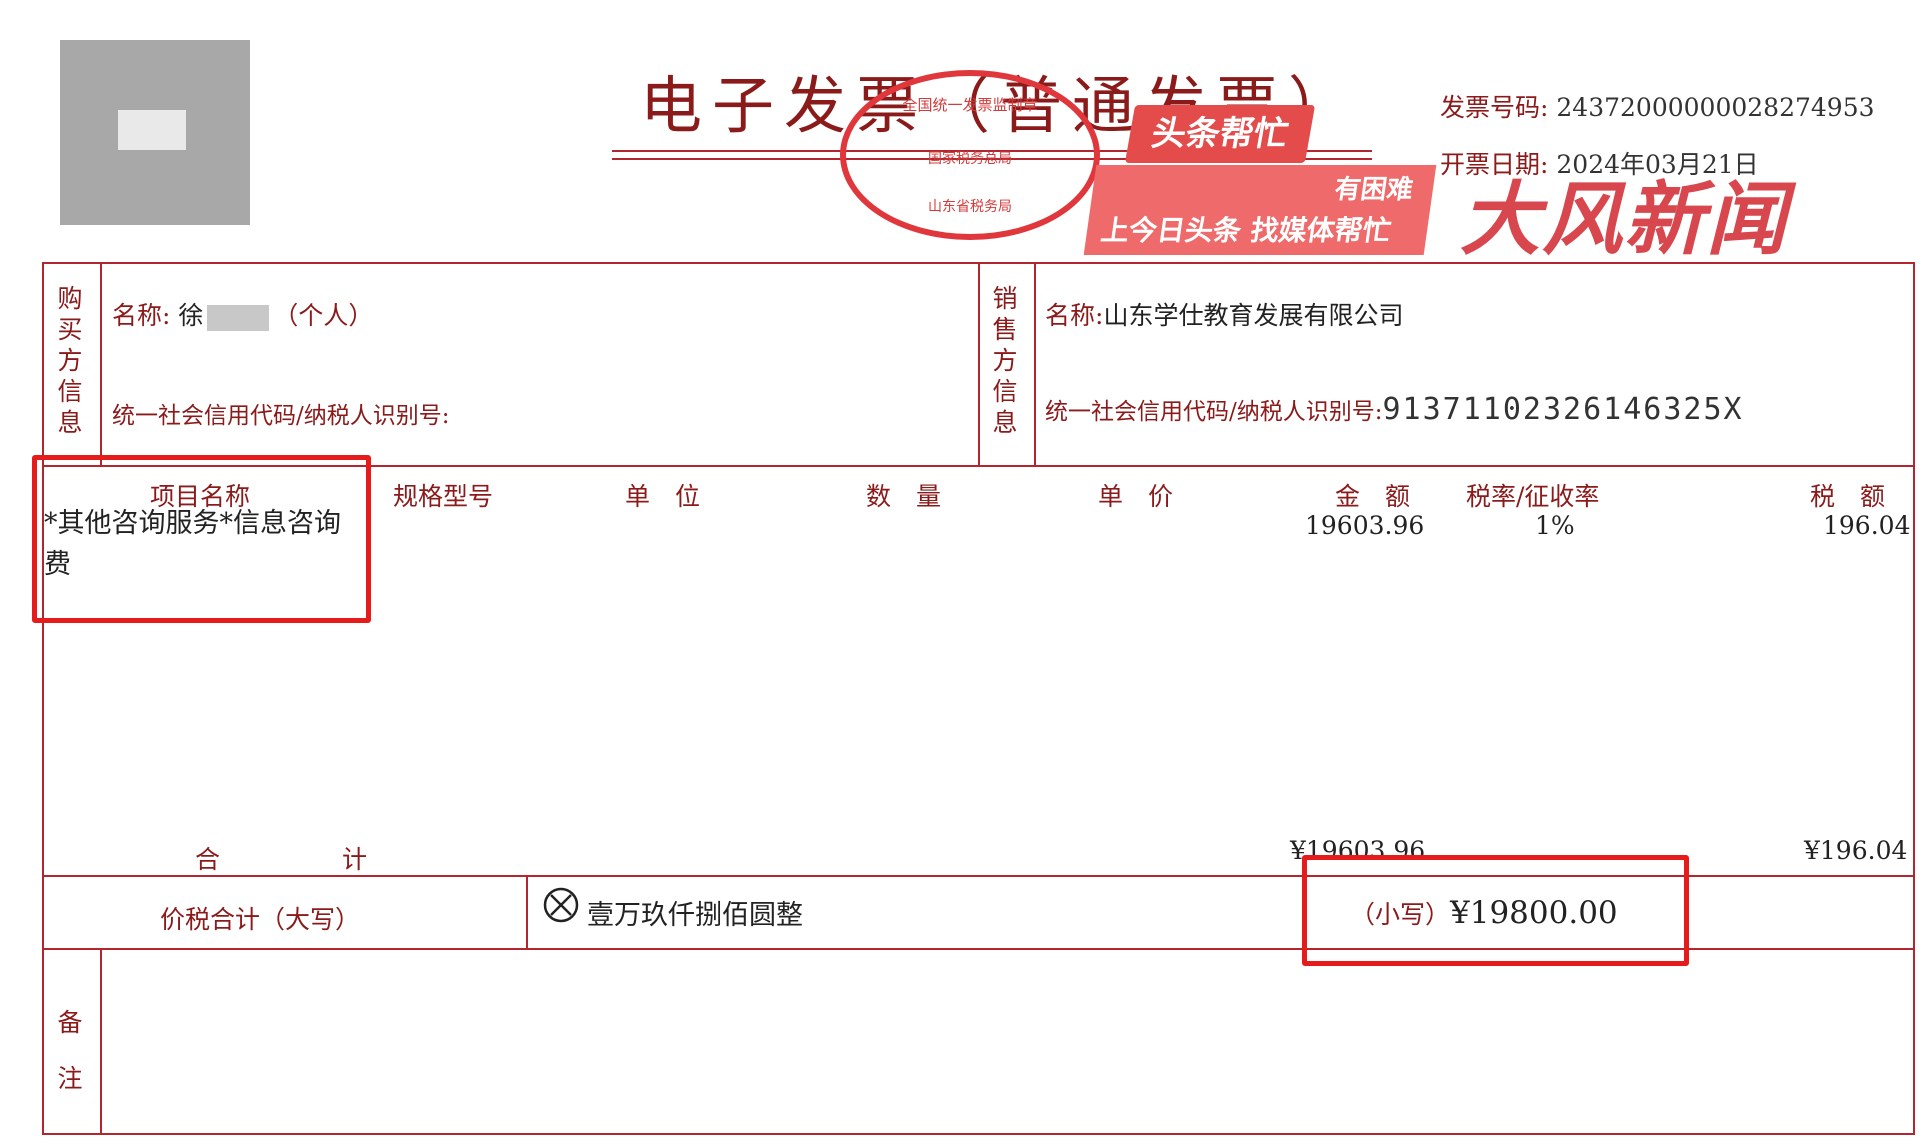 This screenshot has height=1139, width=1927. I want to click on table-left-border, so click(43, 698).